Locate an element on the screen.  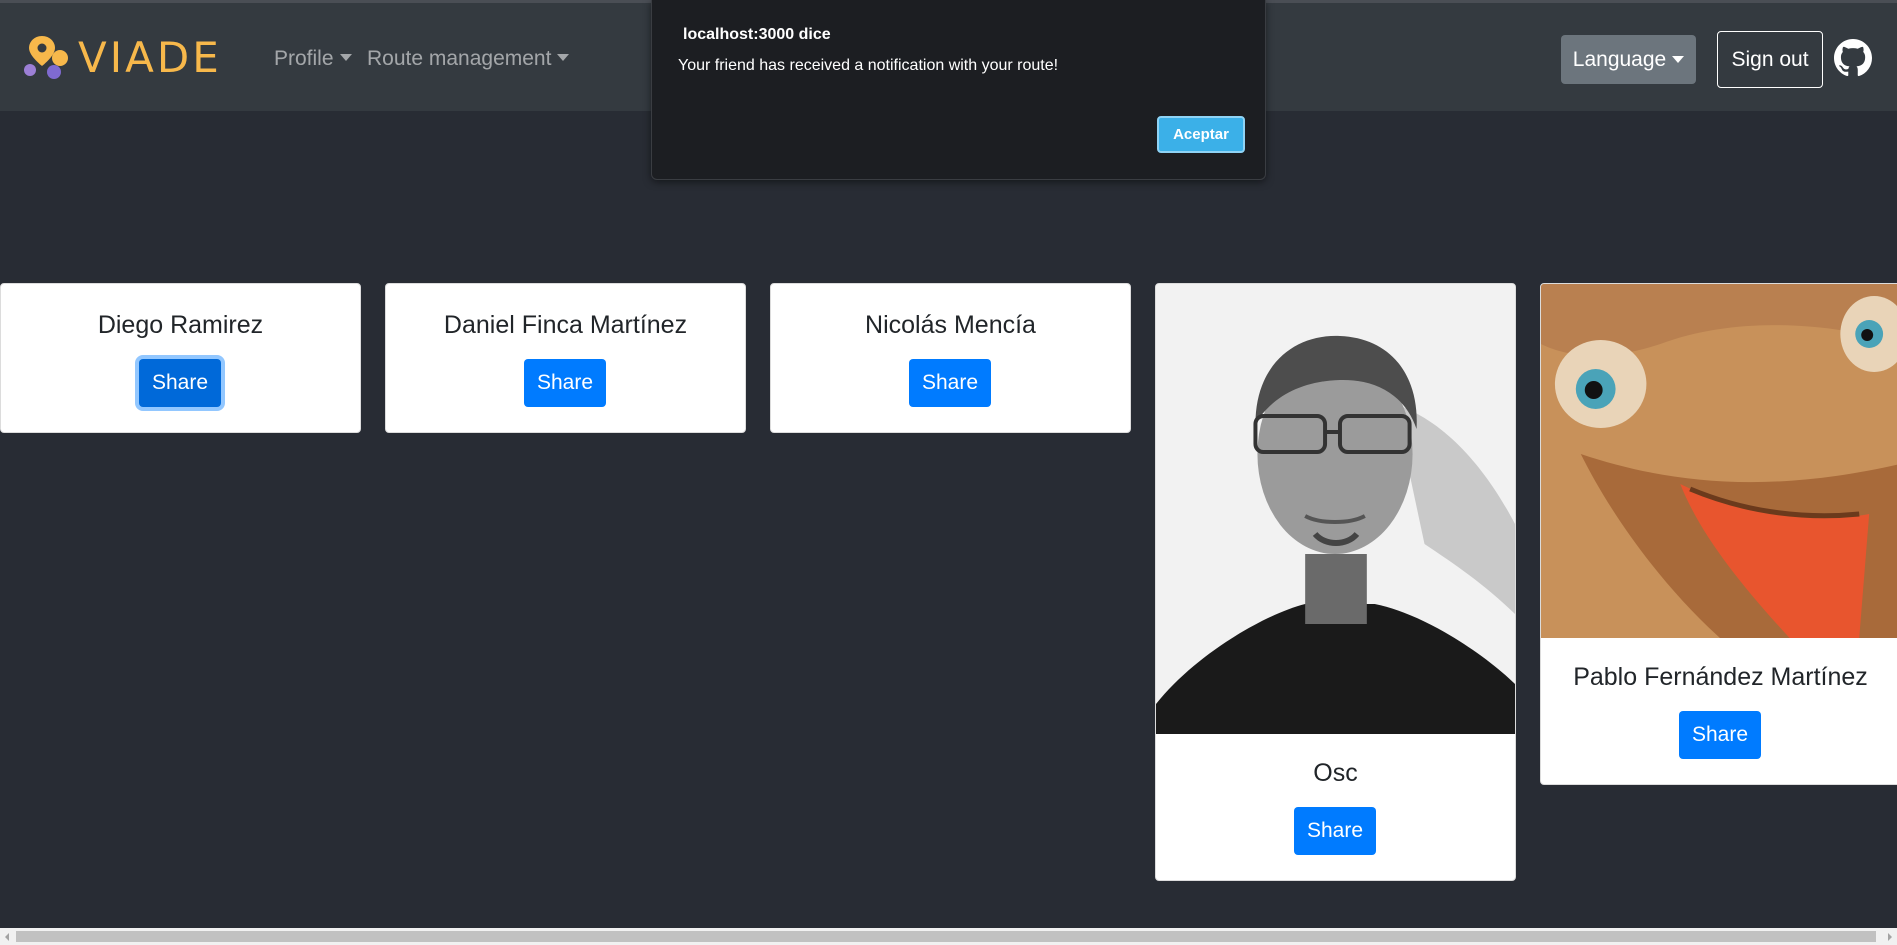
friend-card: Diego Ramirez Share is located at coordinates (180, 358).